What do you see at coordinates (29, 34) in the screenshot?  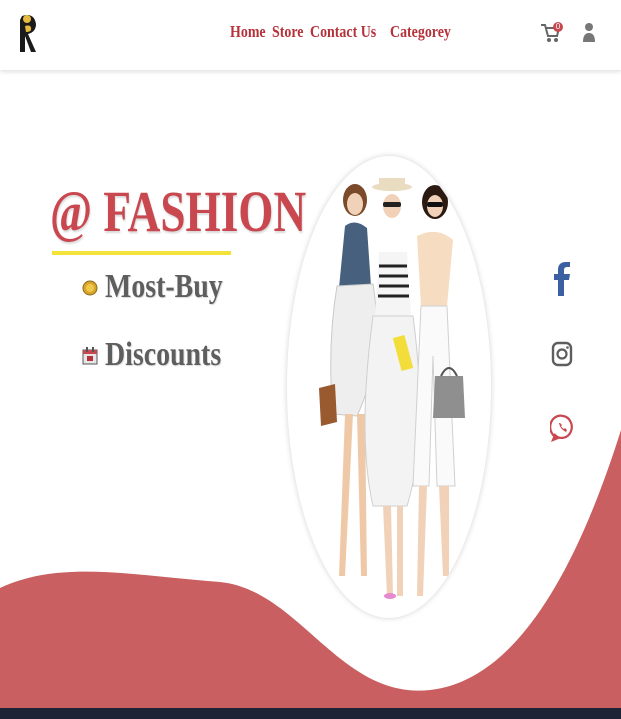 I see `brand-logo-icon` at bounding box center [29, 34].